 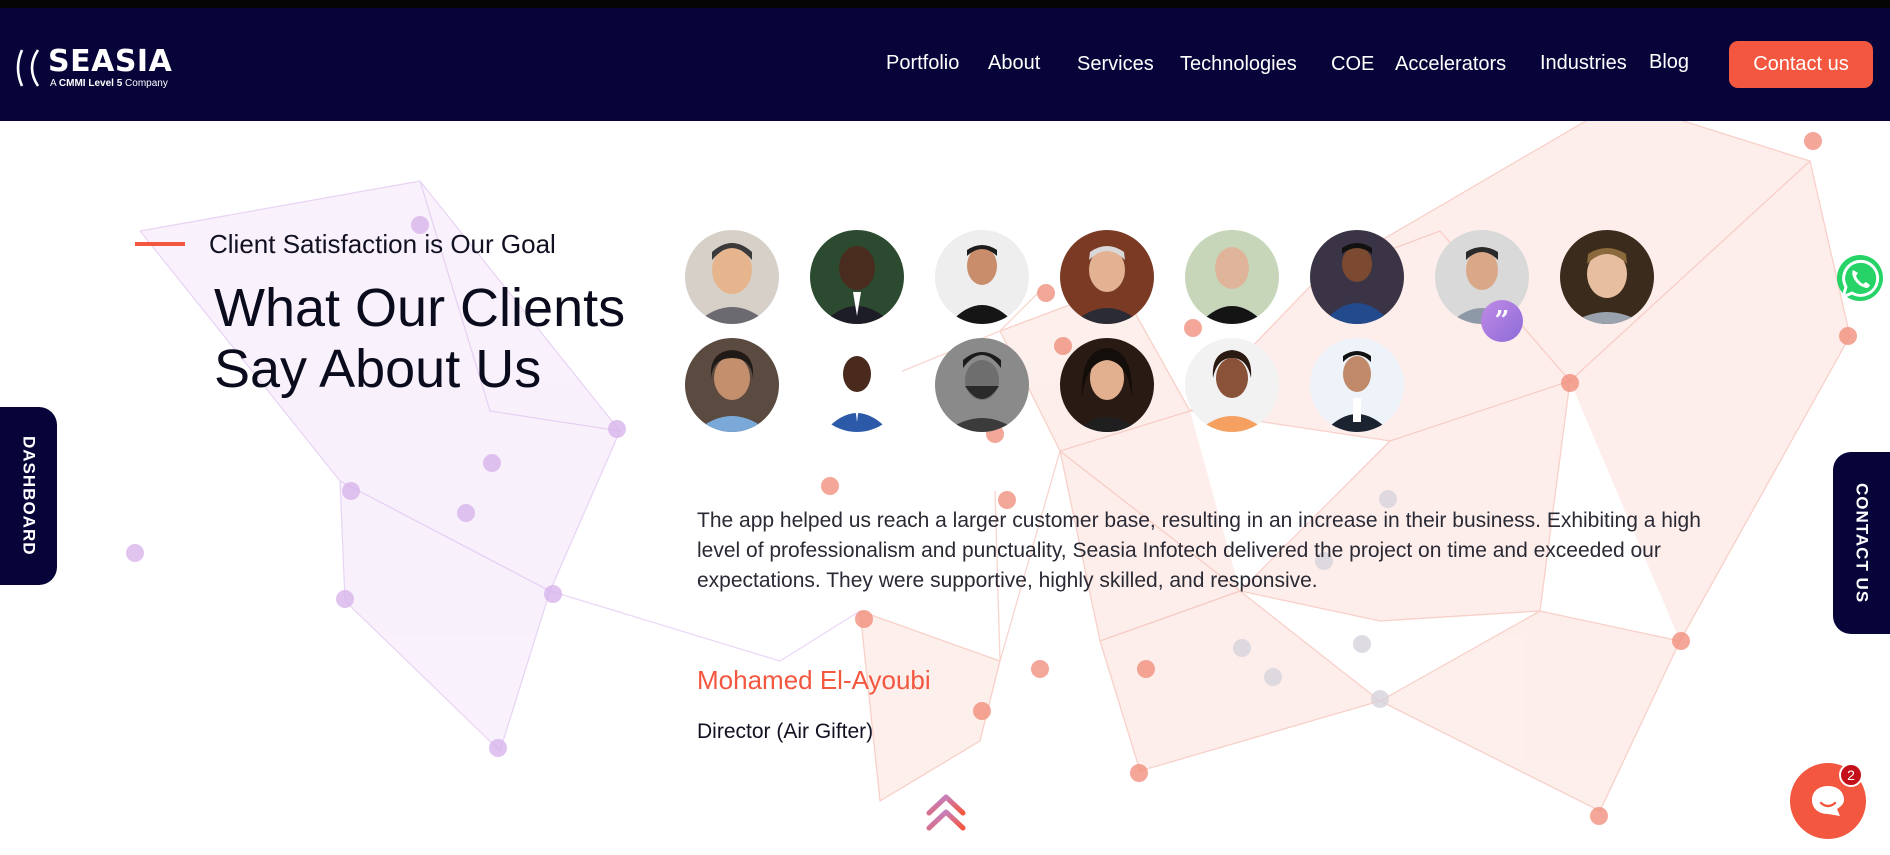 I want to click on dashboard-side-tab: DASHBOARD, so click(x=28, y=496).